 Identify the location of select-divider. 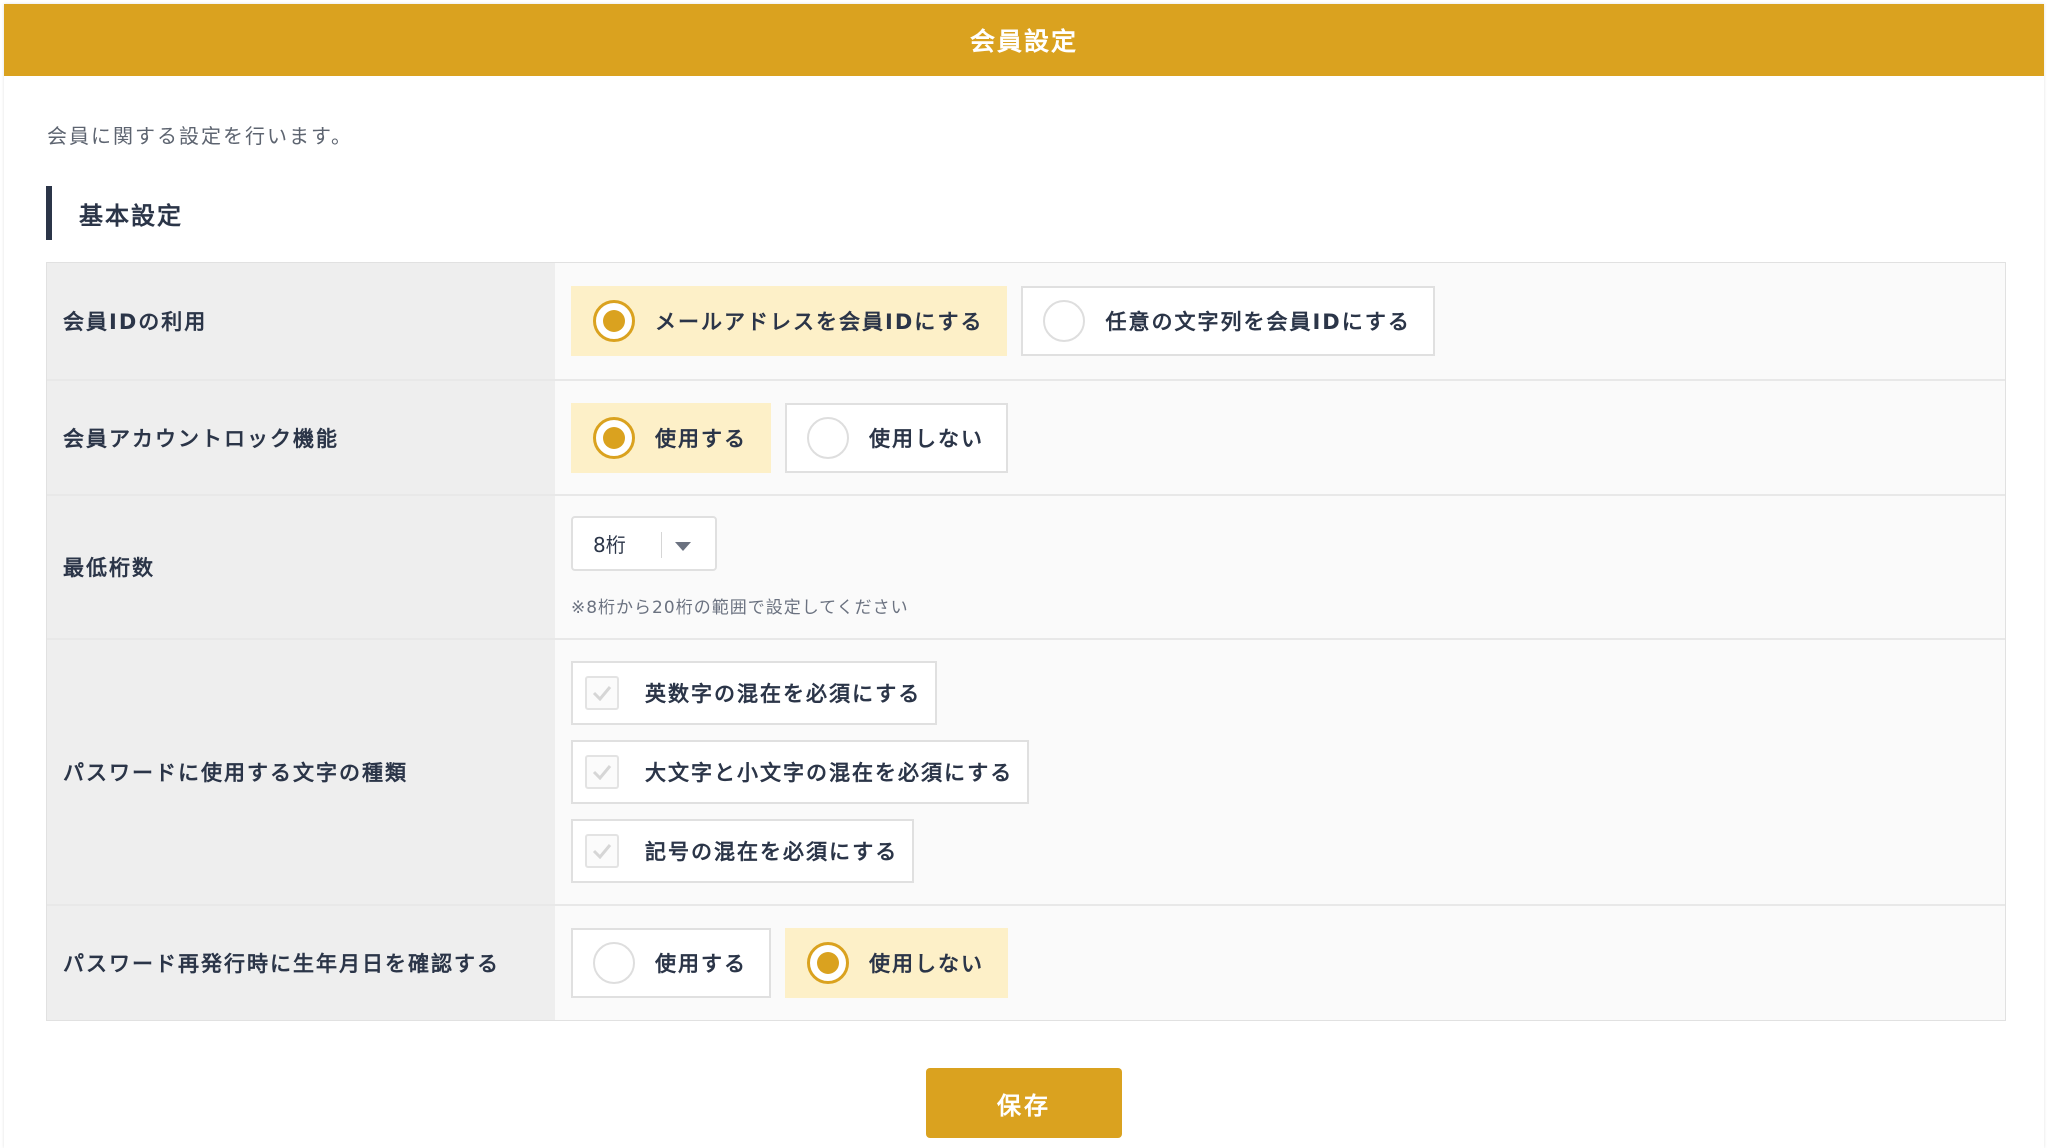
(661, 545).